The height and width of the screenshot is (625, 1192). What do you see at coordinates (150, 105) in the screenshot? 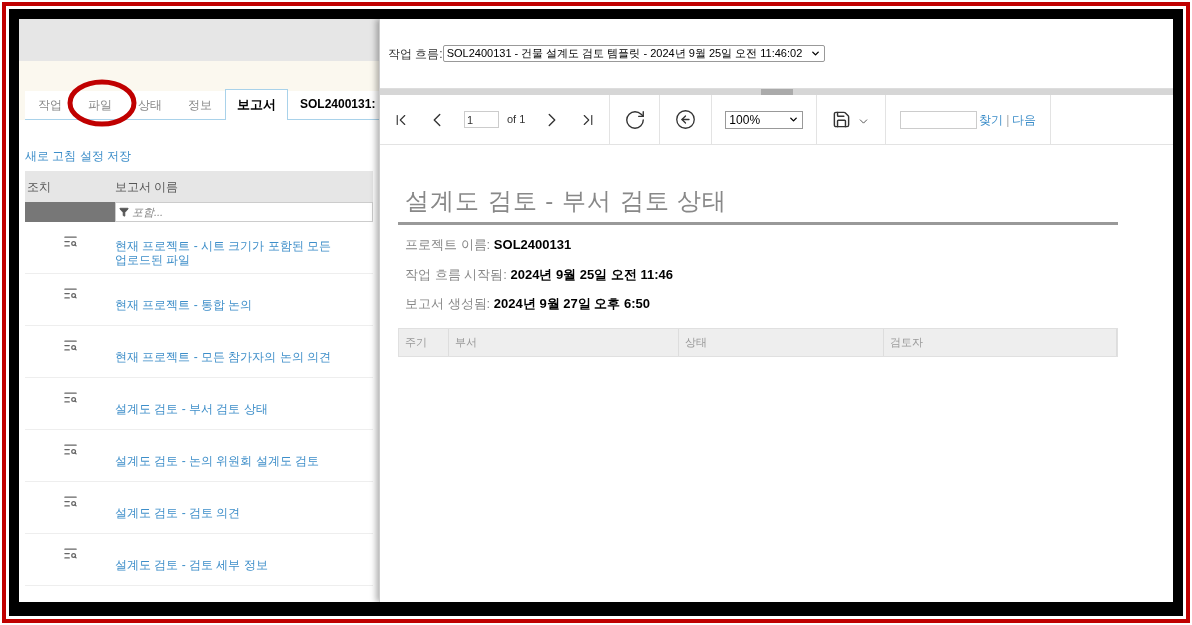
I see `tab: 상태` at bounding box center [150, 105].